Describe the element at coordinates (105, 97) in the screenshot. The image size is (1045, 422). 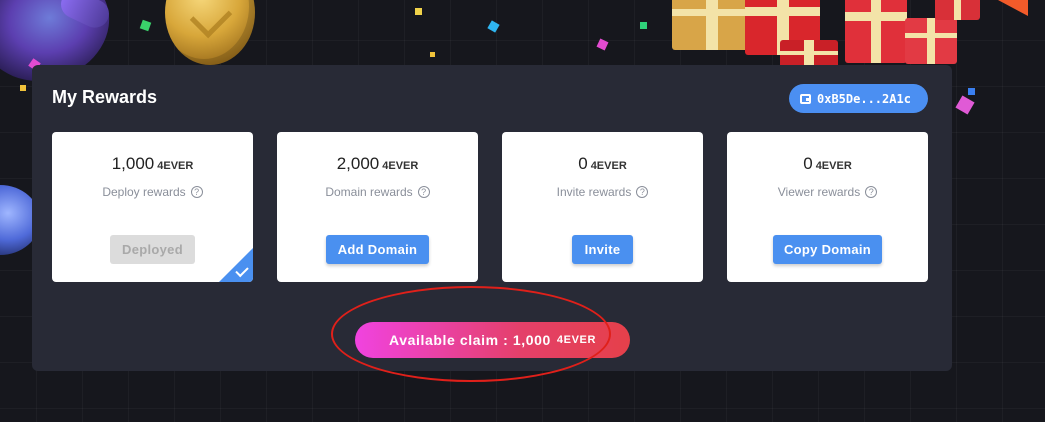
I see `panel-title: My Rewards` at that location.